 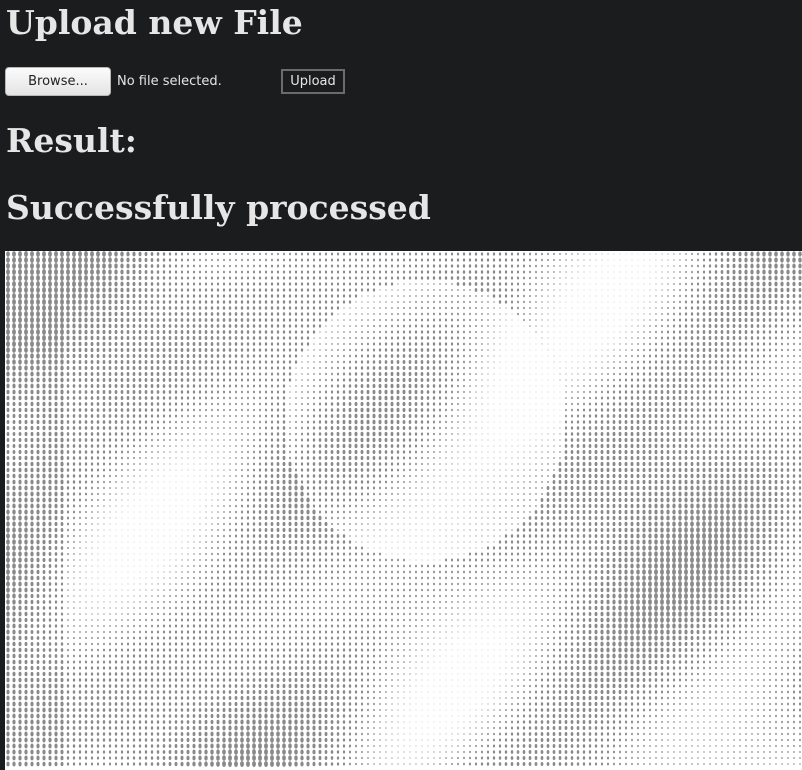 I want to click on result-heading: Result:, so click(x=71, y=140).